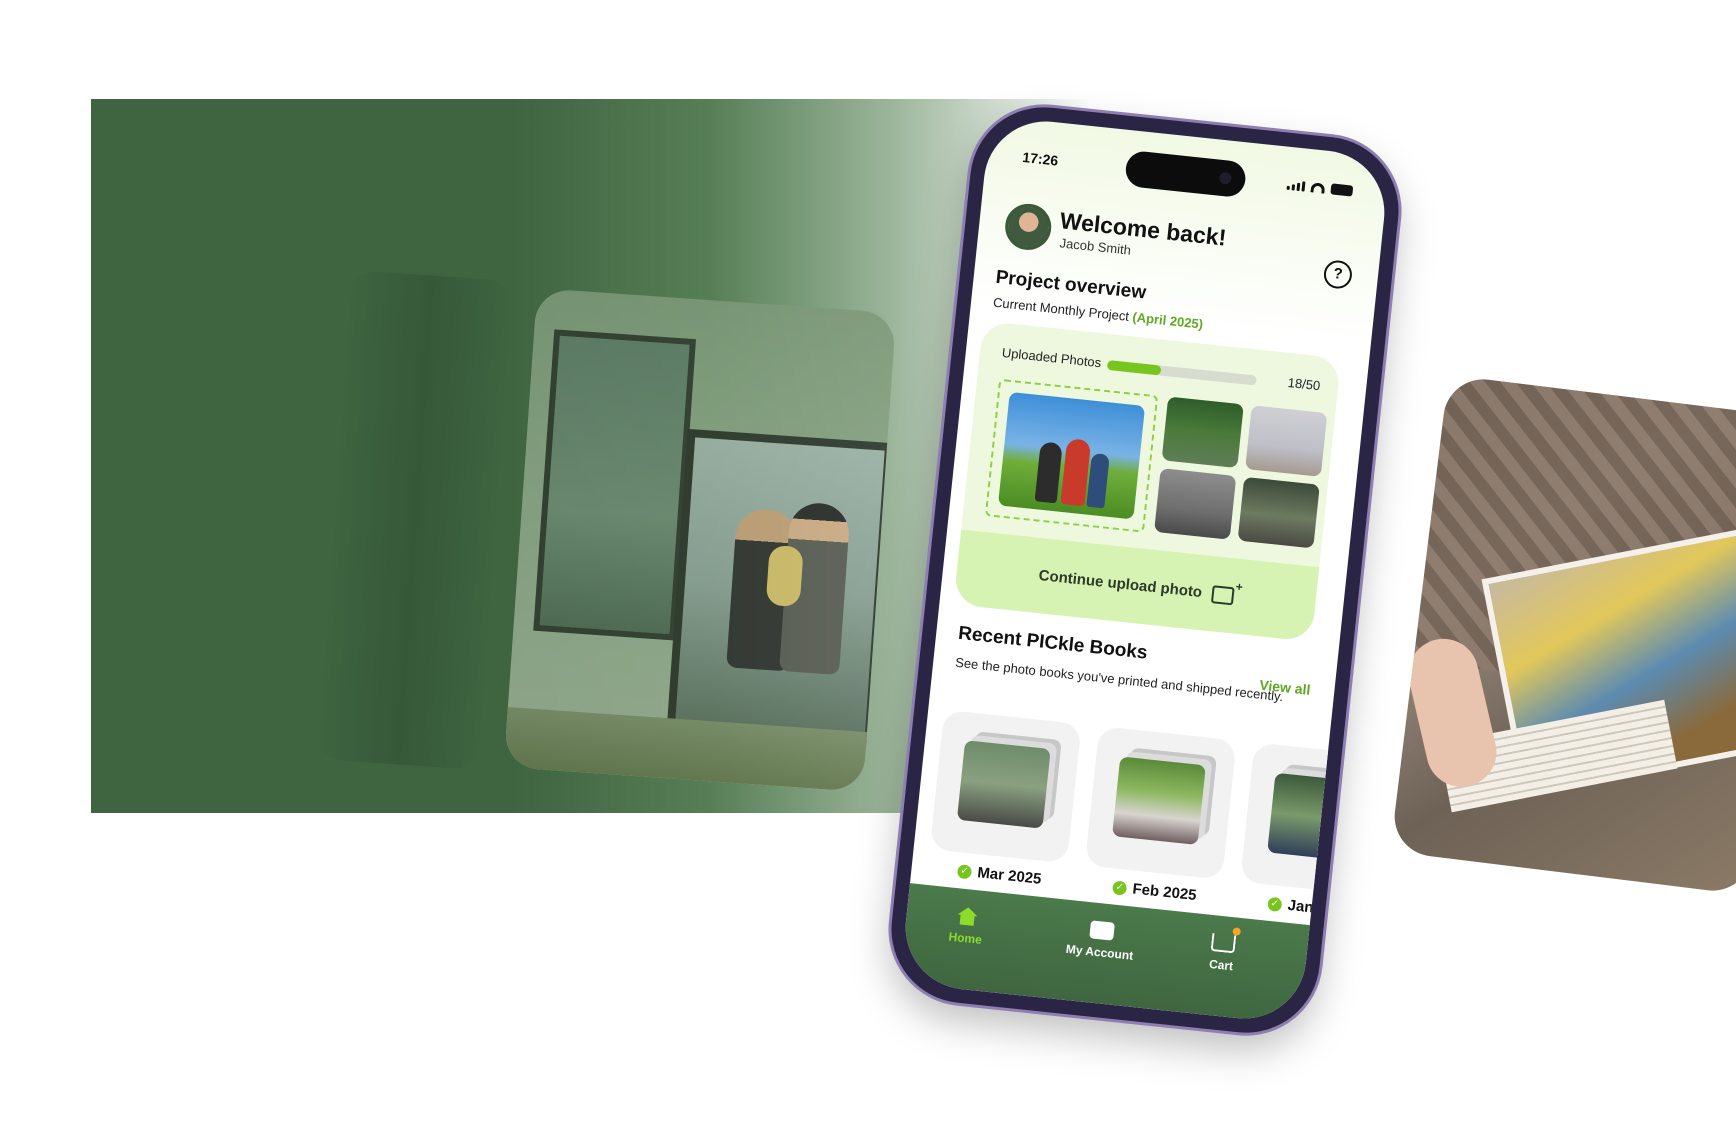 This screenshot has height=1141, width=1736. I want to click on continue-upload-label: Continue upload photo, so click(1120, 584).